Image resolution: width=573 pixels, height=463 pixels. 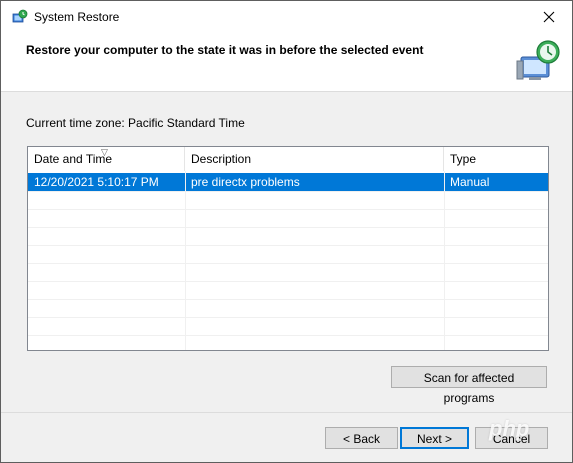 I want to click on column-header-type-label: Type, so click(x=463, y=159).